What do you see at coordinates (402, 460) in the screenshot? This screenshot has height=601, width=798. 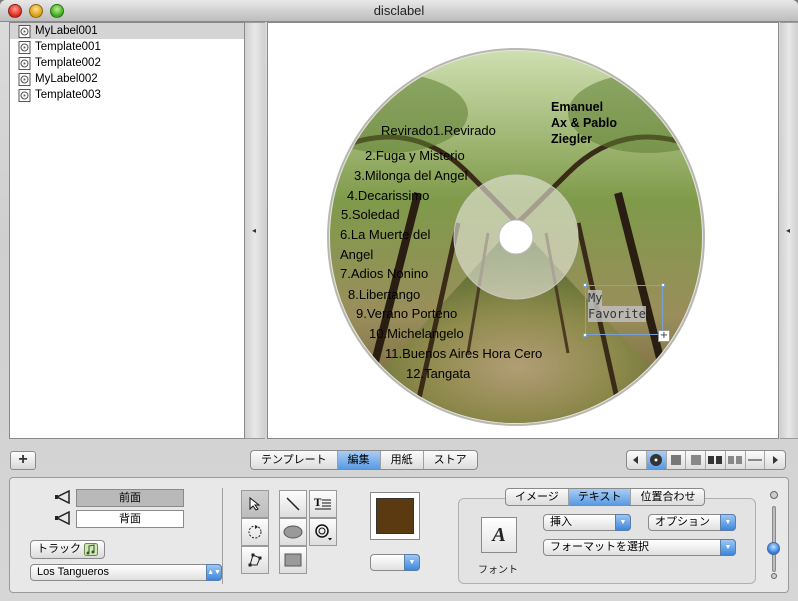 I see `tab-paper: 用紙` at bounding box center [402, 460].